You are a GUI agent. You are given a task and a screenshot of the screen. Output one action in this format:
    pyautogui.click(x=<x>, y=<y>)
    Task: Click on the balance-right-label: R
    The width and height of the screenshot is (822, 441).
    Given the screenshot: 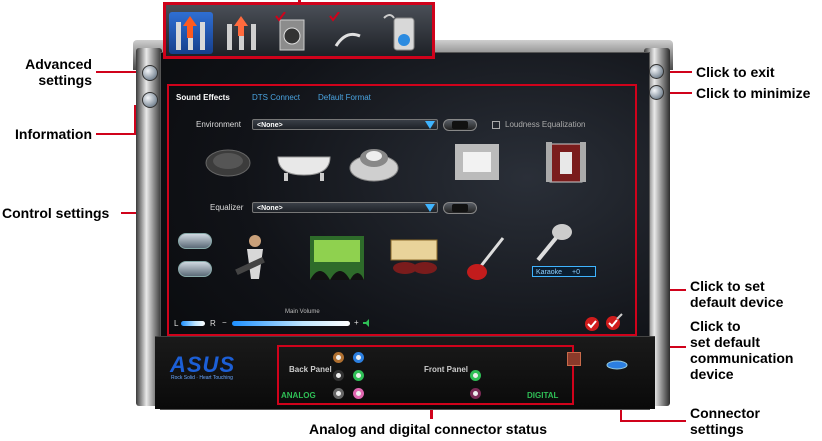 What is the action you would take?
    pyautogui.click(x=213, y=323)
    